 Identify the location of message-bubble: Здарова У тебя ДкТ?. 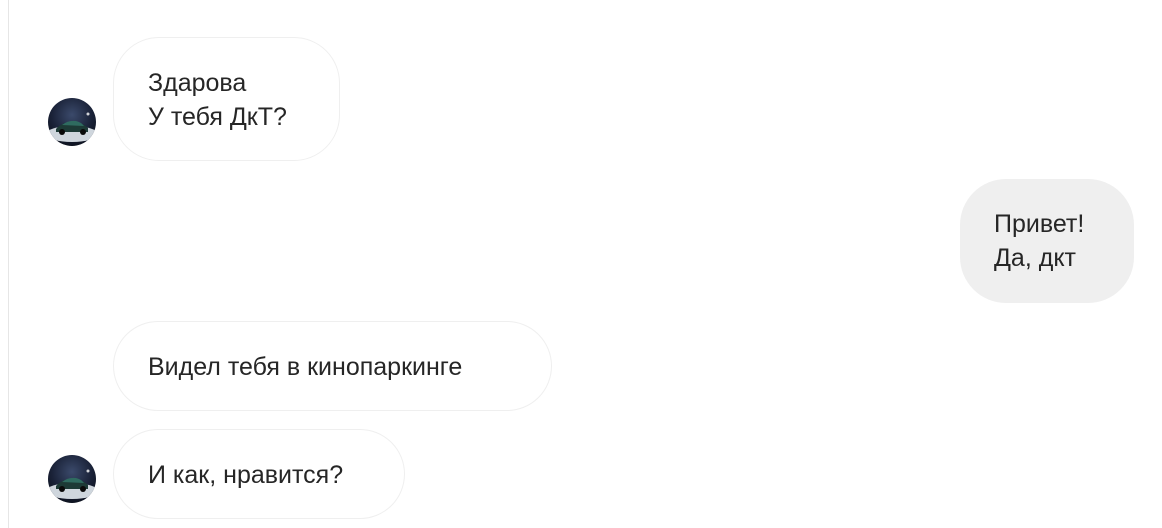
(226, 99).